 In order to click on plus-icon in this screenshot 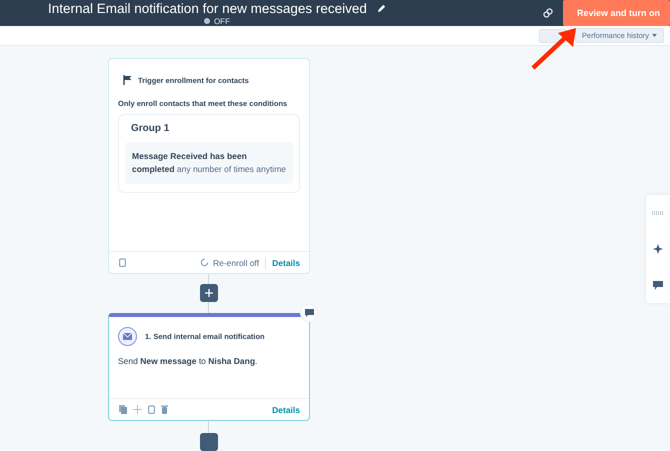, I will do `click(209, 293)`.